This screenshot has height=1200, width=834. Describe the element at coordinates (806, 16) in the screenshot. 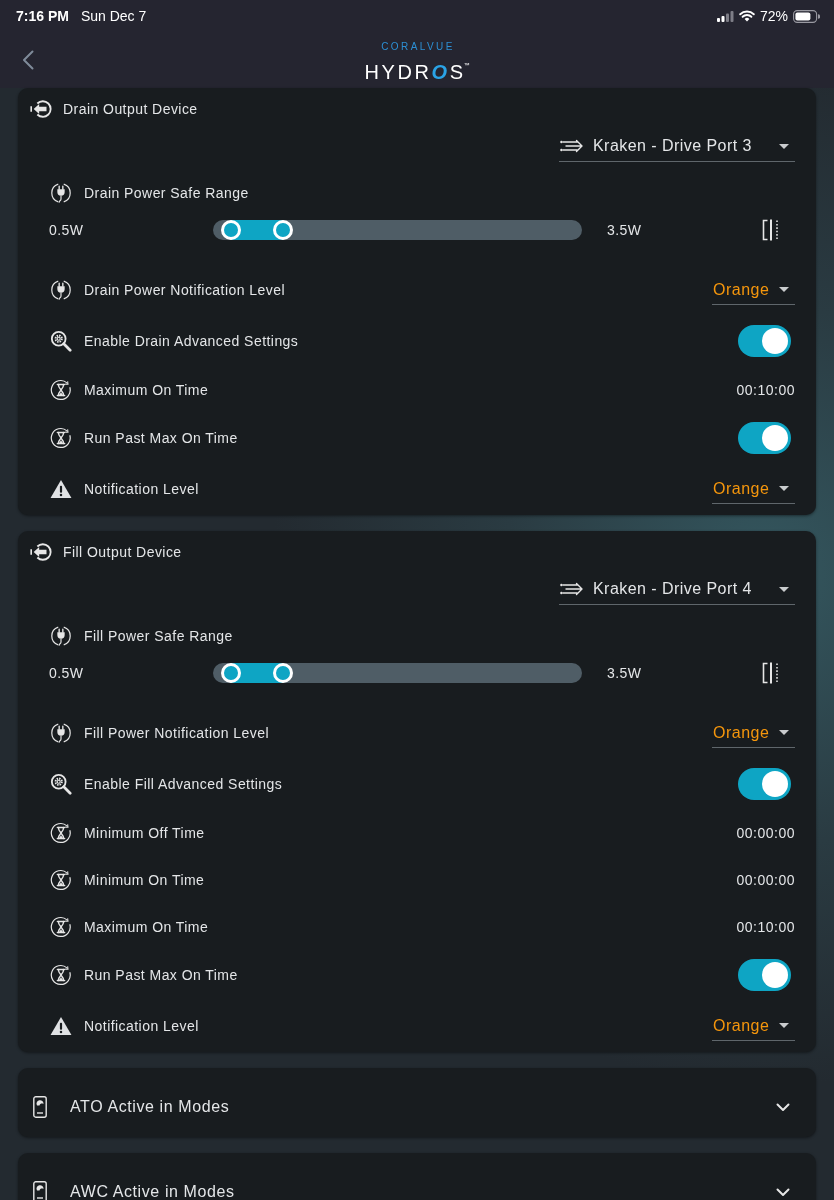

I see `battery-icon` at that location.